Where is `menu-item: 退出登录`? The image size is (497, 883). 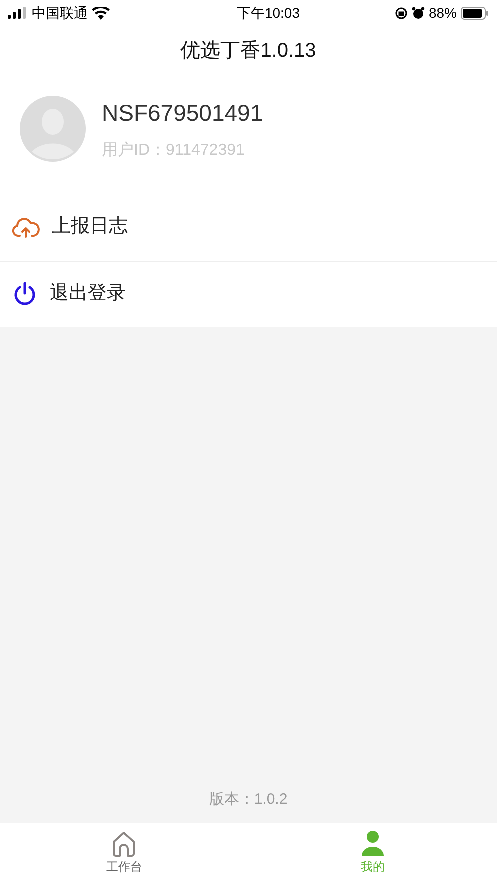
menu-item: 退出登录 is located at coordinates (248, 293).